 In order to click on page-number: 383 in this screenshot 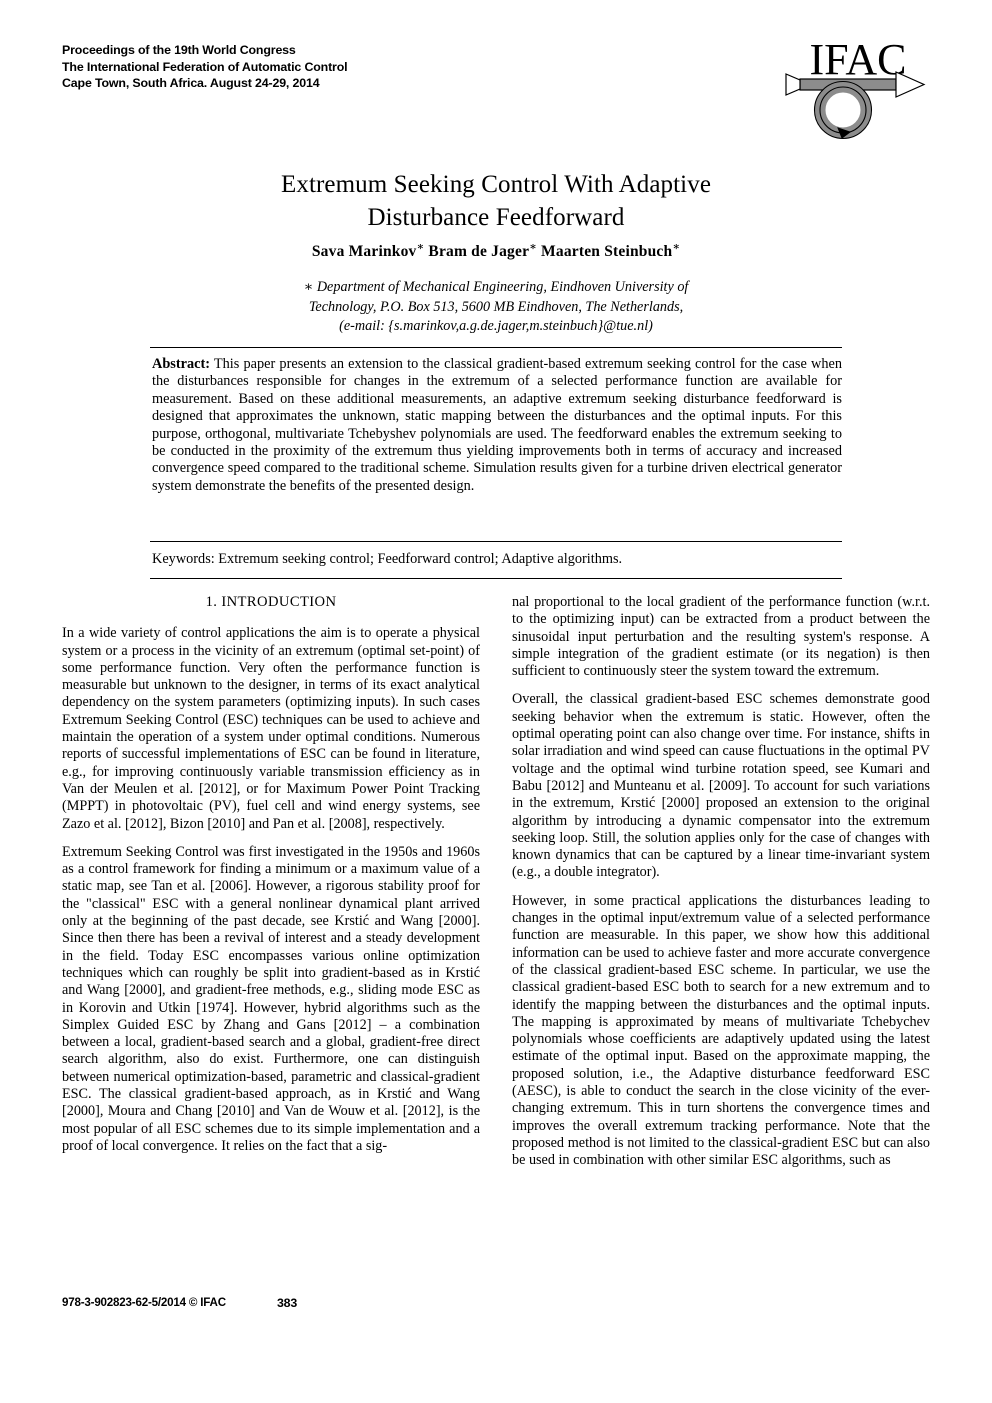, I will do `click(287, 1303)`.